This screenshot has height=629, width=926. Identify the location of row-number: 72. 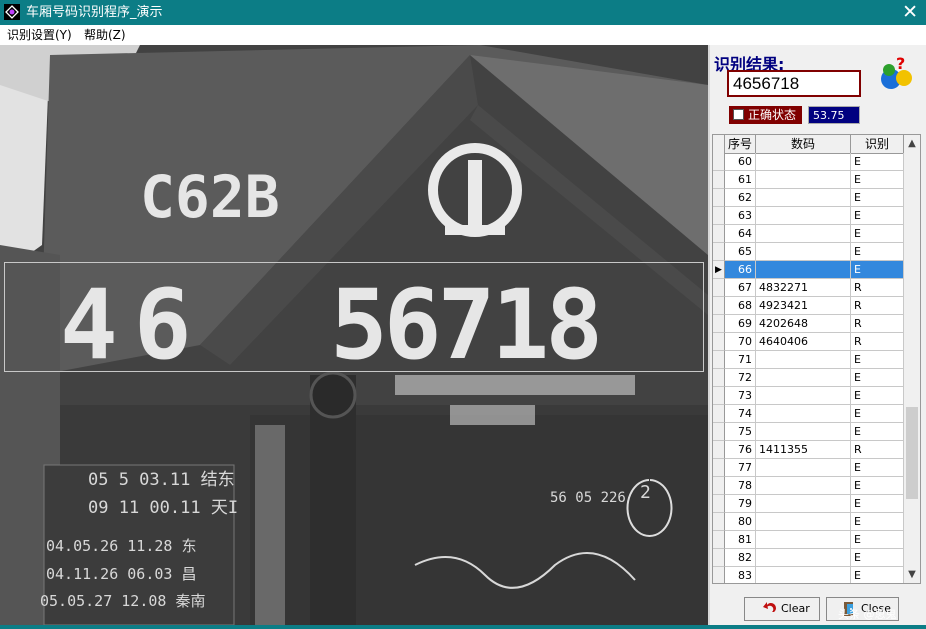
(740, 378).